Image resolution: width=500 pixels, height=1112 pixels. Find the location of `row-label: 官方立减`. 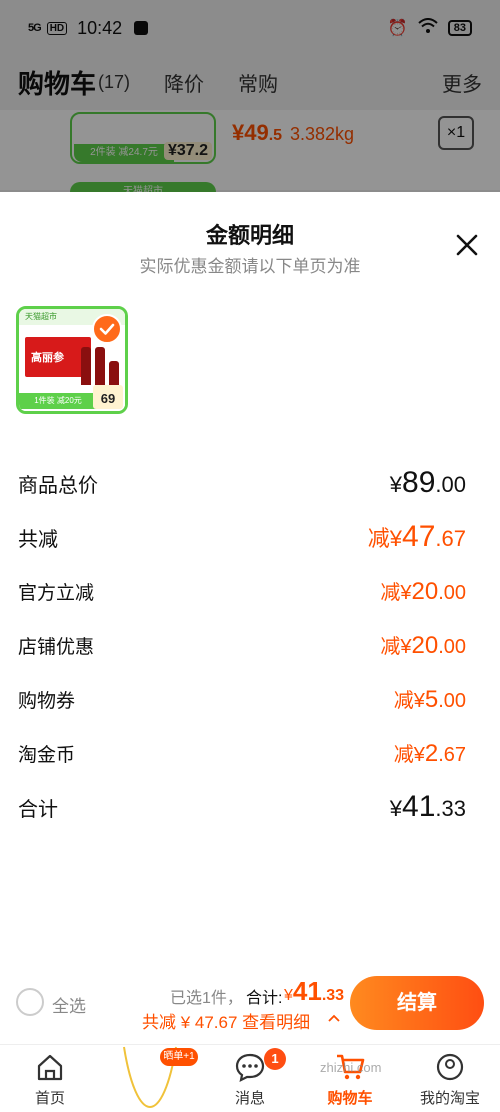

row-label: 官方立减 is located at coordinates (56, 593).